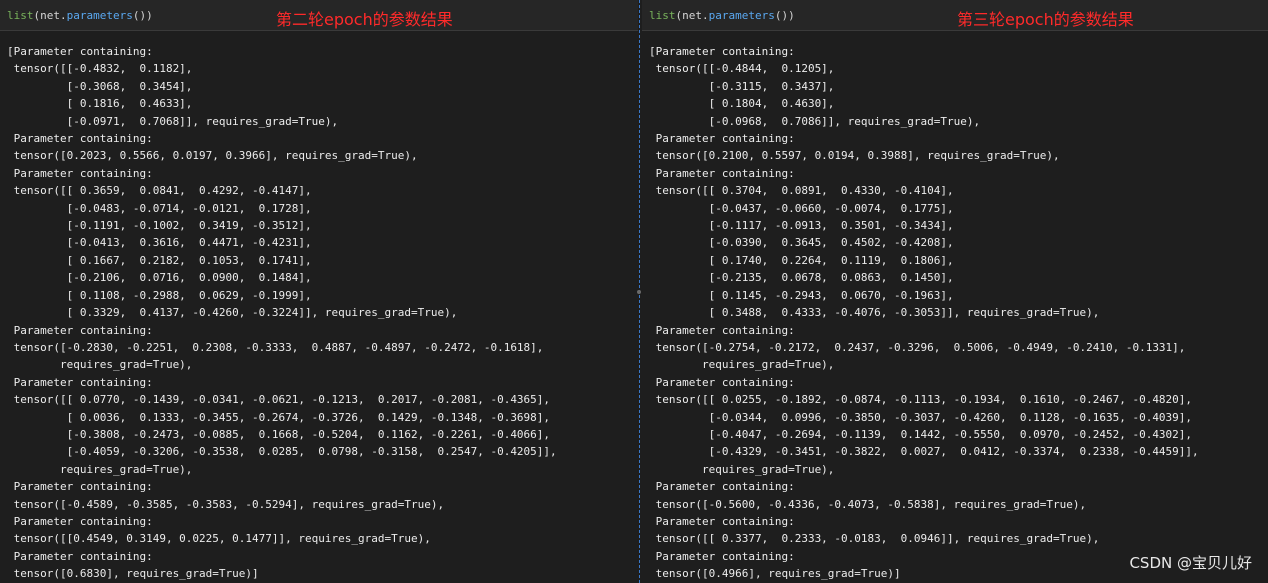 The width and height of the screenshot is (1268, 583). I want to click on right-cell-code: list(net.parameters()), so click(722, 15).